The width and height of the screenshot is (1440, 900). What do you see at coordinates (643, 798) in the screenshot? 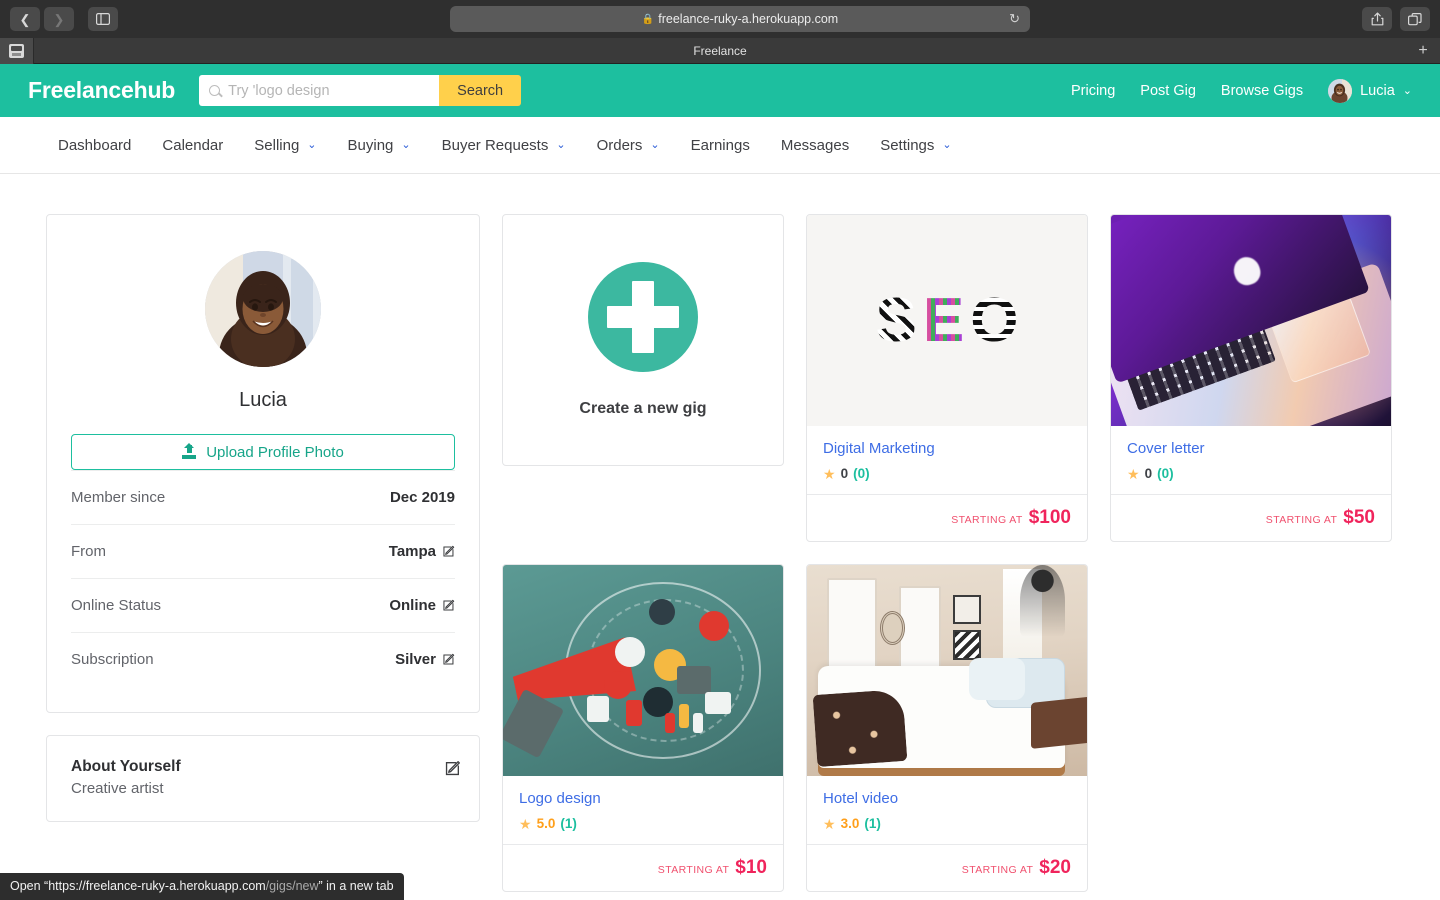
I see `gig-title: Logo design` at bounding box center [643, 798].